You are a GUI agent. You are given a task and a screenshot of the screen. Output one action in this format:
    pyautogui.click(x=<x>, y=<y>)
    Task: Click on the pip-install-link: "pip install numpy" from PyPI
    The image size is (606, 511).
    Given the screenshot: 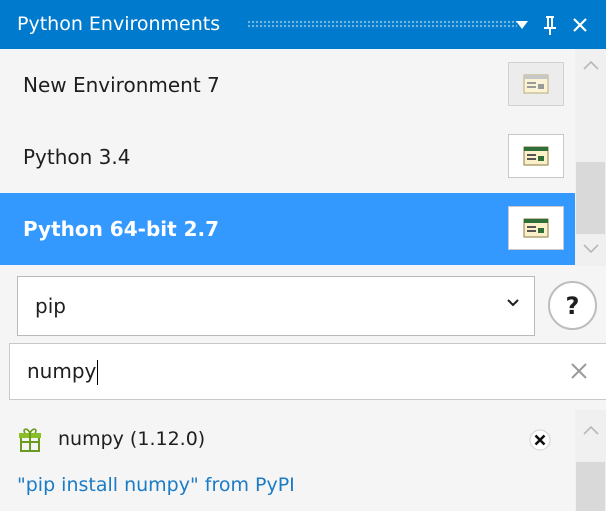 What is the action you would take?
    pyautogui.click(x=156, y=485)
    